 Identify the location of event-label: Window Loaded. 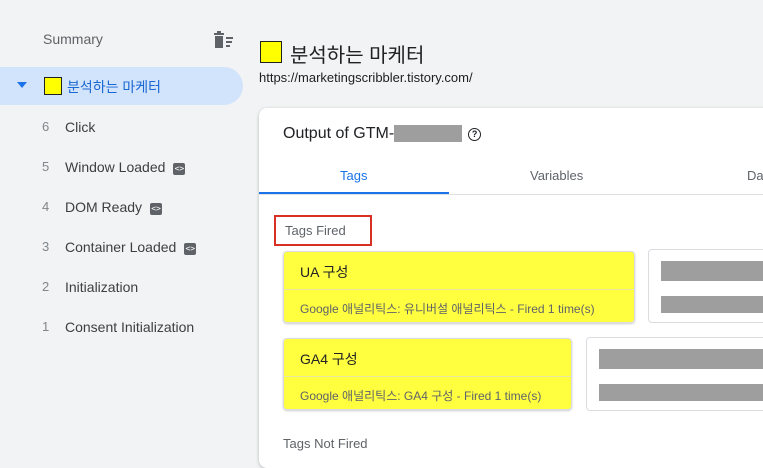
(115, 167).